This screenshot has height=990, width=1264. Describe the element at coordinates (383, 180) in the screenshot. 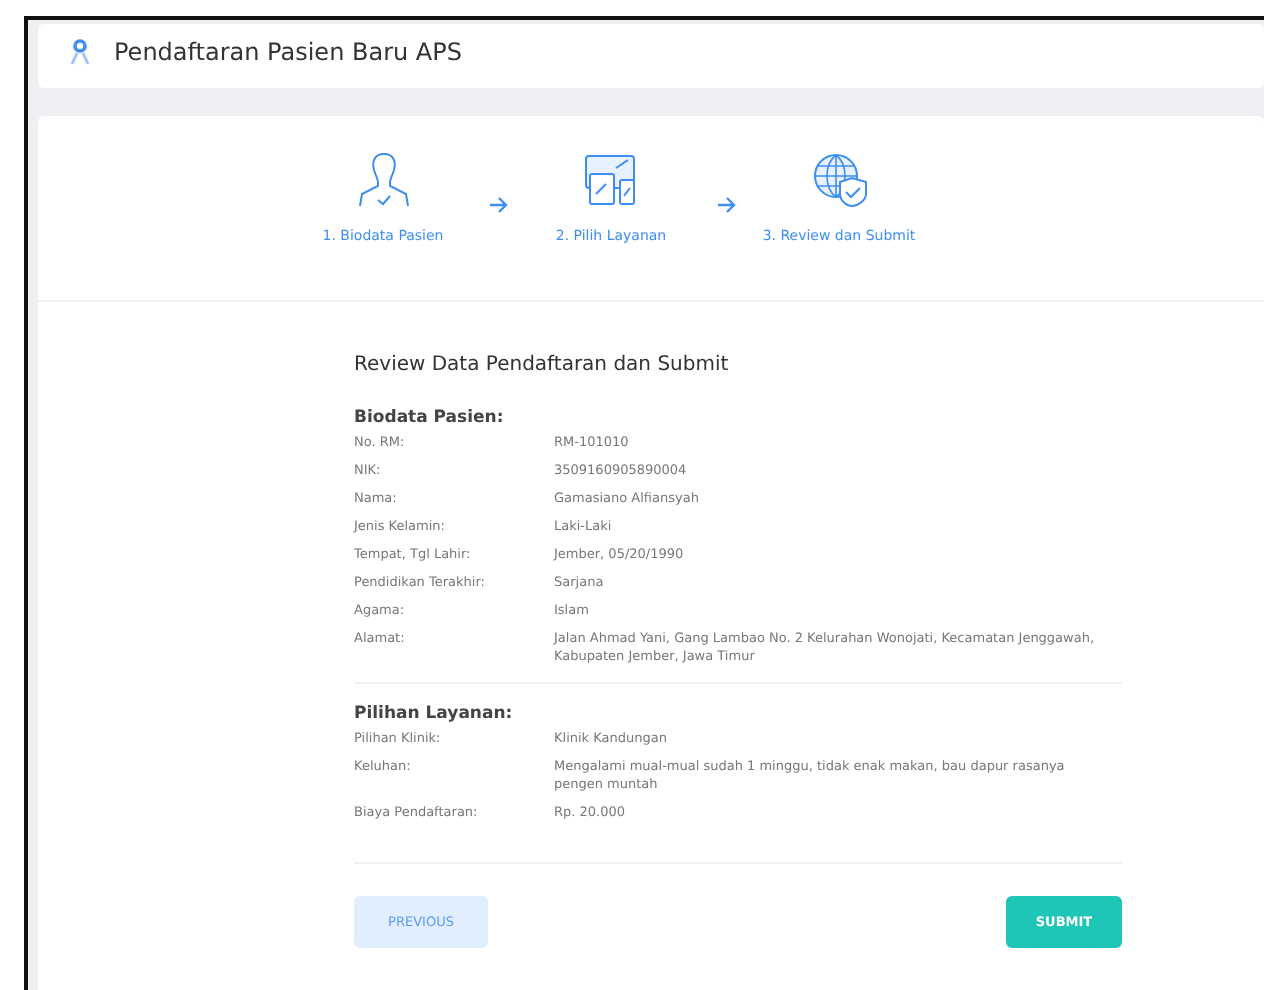

I see `person-check-icon` at that location.